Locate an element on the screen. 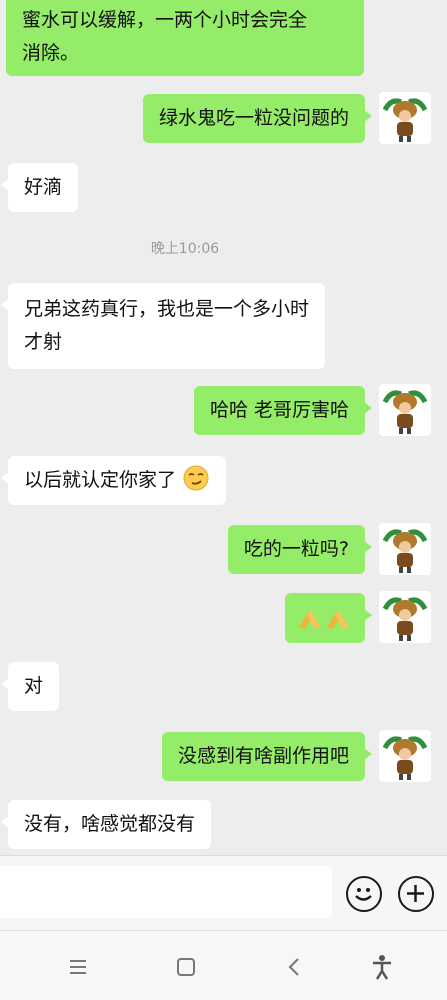 The width and height of the screenshot is (447, 1000). message-bubble-outgoing: 没感到有啥副作用吧 is located at coordinates (267, 756).